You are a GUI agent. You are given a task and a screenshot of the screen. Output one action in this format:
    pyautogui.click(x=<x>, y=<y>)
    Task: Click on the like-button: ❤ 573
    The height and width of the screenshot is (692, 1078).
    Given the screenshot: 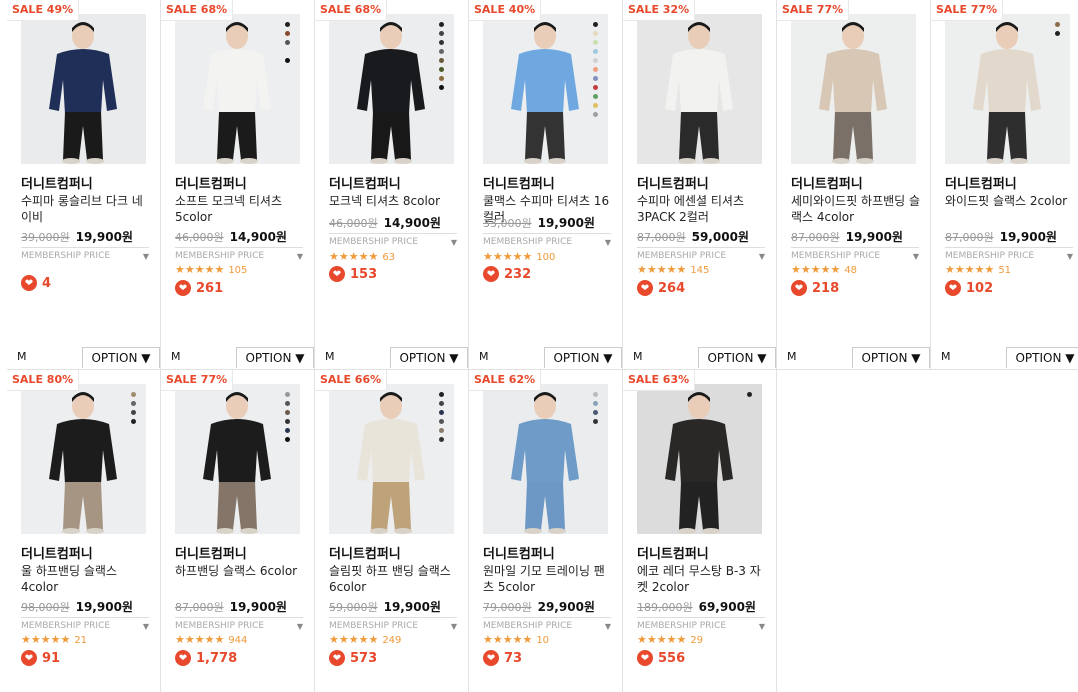 What is the action you would take?
    pyautogui.click(x=353, y=658)
    